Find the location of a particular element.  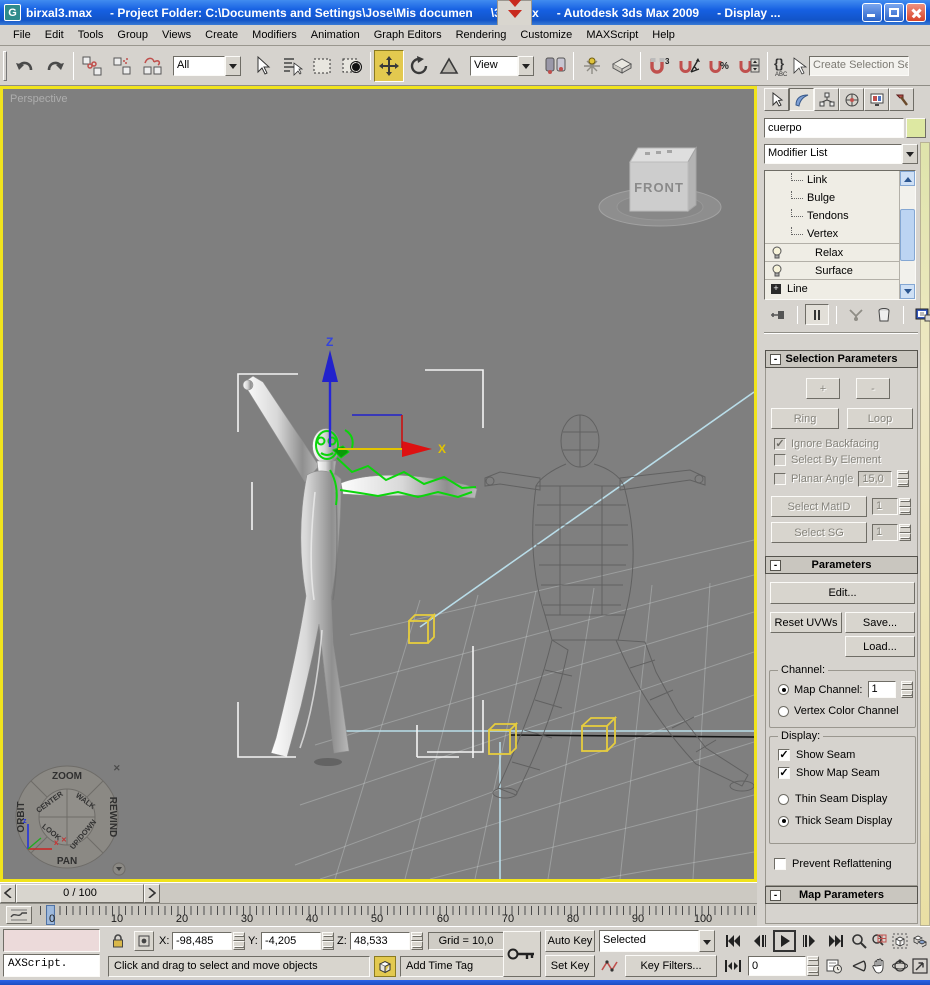

spinner-snap-toggle-button is located at coordinates (749, 66).